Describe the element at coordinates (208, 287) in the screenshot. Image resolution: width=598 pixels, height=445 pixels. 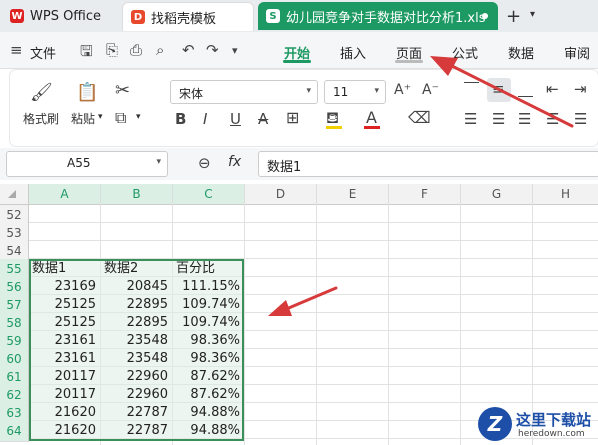
I see `table-cell: 111.15%` at that location.